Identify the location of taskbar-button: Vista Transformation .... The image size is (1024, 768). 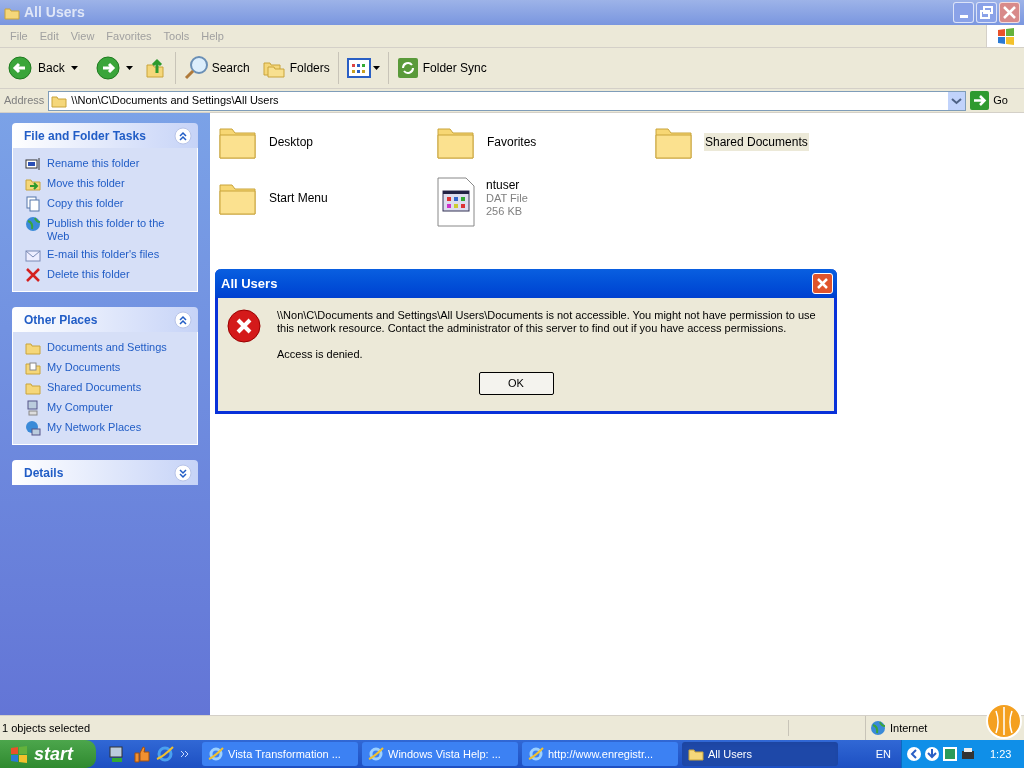
(280, 754).